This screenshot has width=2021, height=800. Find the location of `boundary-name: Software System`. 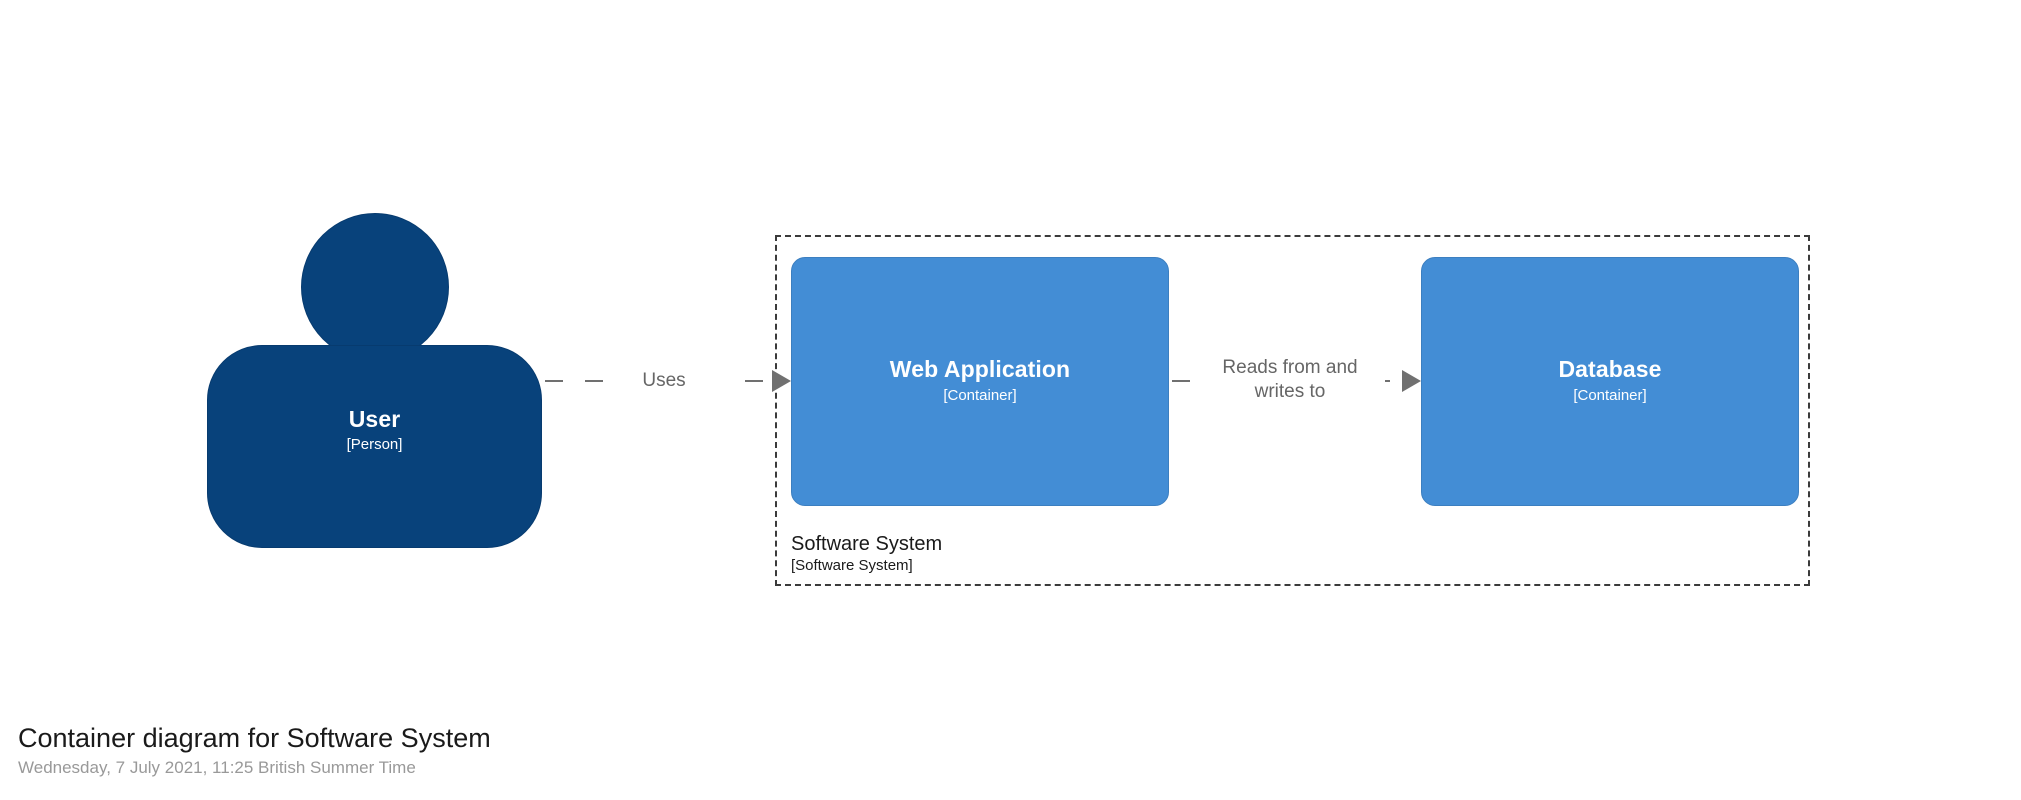

boundary-name: Software System is located at coordinates (867, 544).